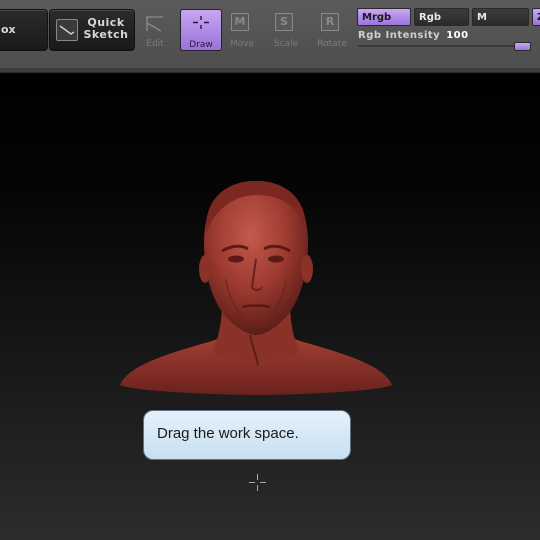 The image size is (540, 540). Describe the element at coordinates (270, 70) in the screenshot. I see `toolbar-divider` at that location.